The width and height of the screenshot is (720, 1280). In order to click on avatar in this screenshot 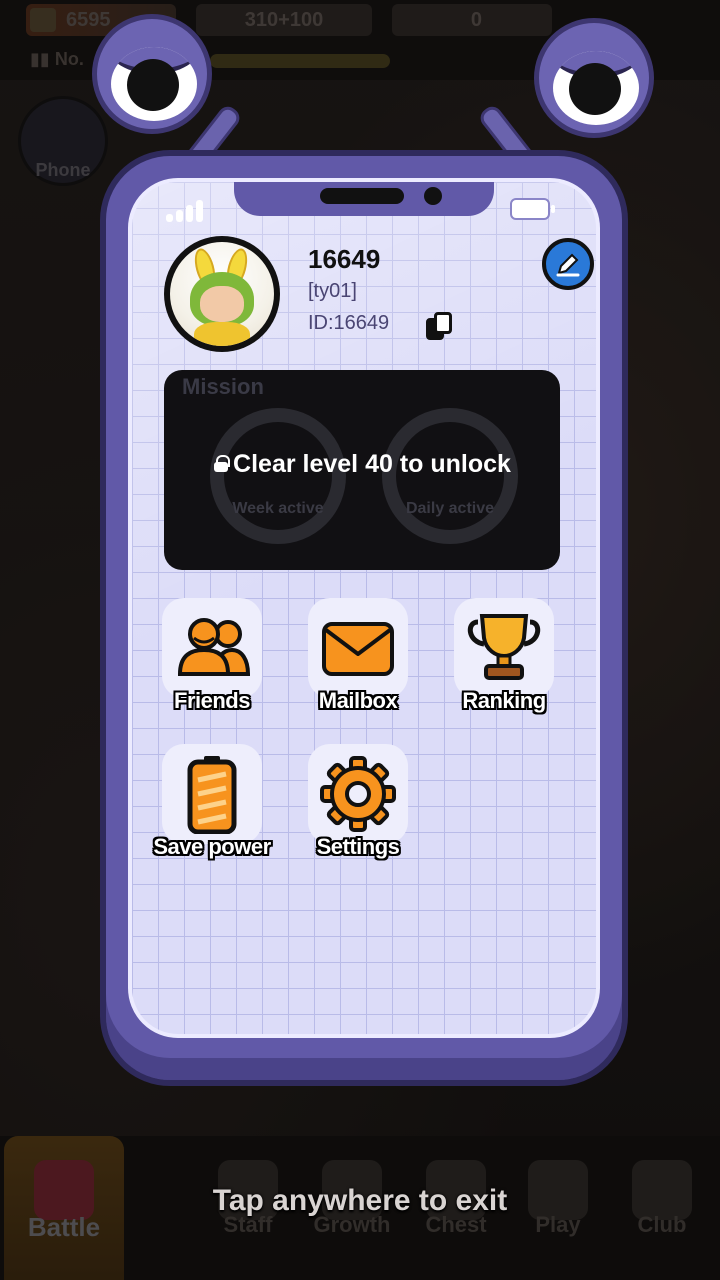, I will do `click(222, 294)`.